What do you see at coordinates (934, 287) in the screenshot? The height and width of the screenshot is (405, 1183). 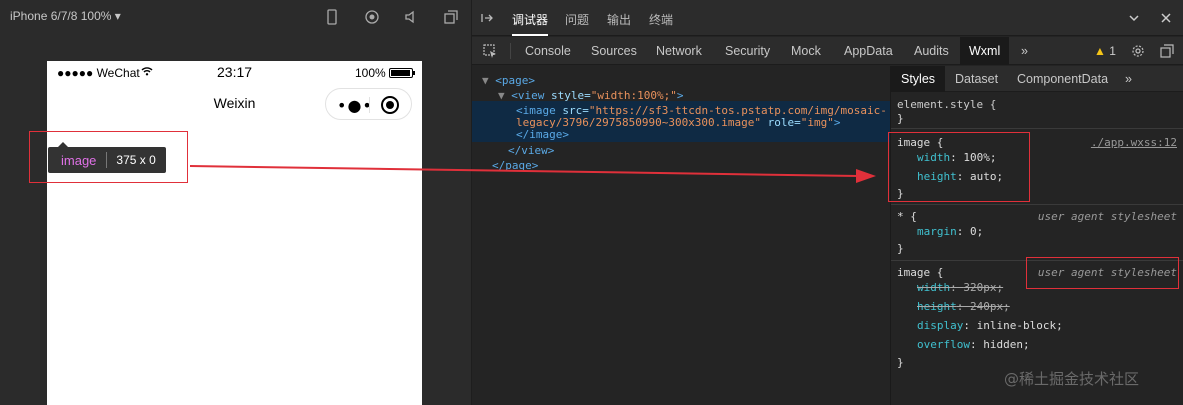 I see `prop-name: width` at bounding box center [934, 287].